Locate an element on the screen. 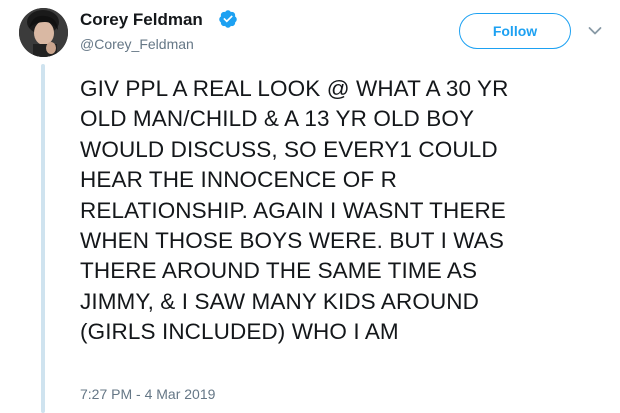  thread-connector-line is located at coordinates (43, 238).